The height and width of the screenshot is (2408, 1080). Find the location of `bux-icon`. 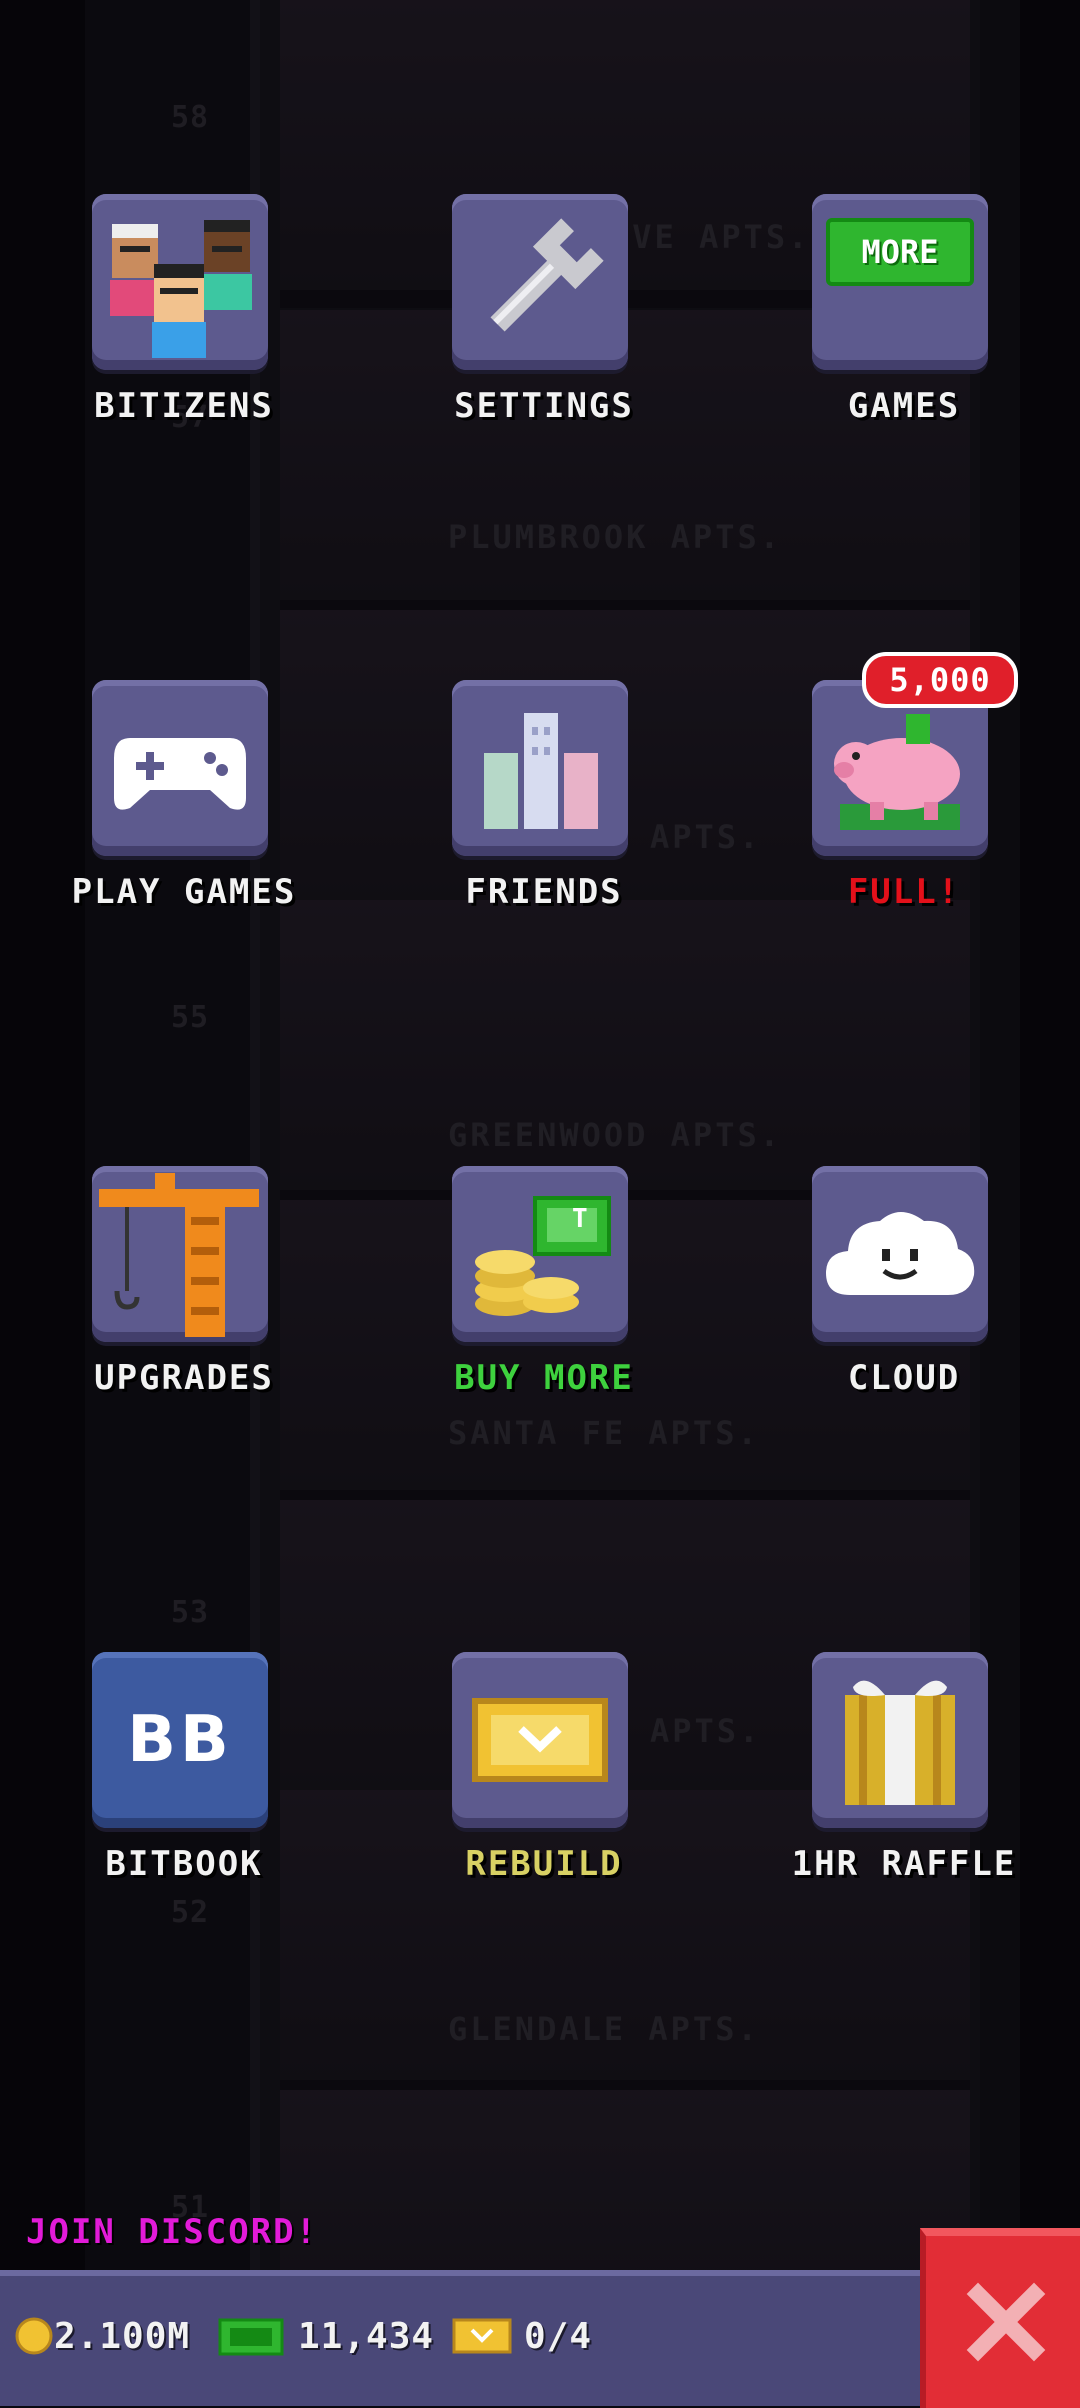

bux-icon is located at coordinates (251, 2337).